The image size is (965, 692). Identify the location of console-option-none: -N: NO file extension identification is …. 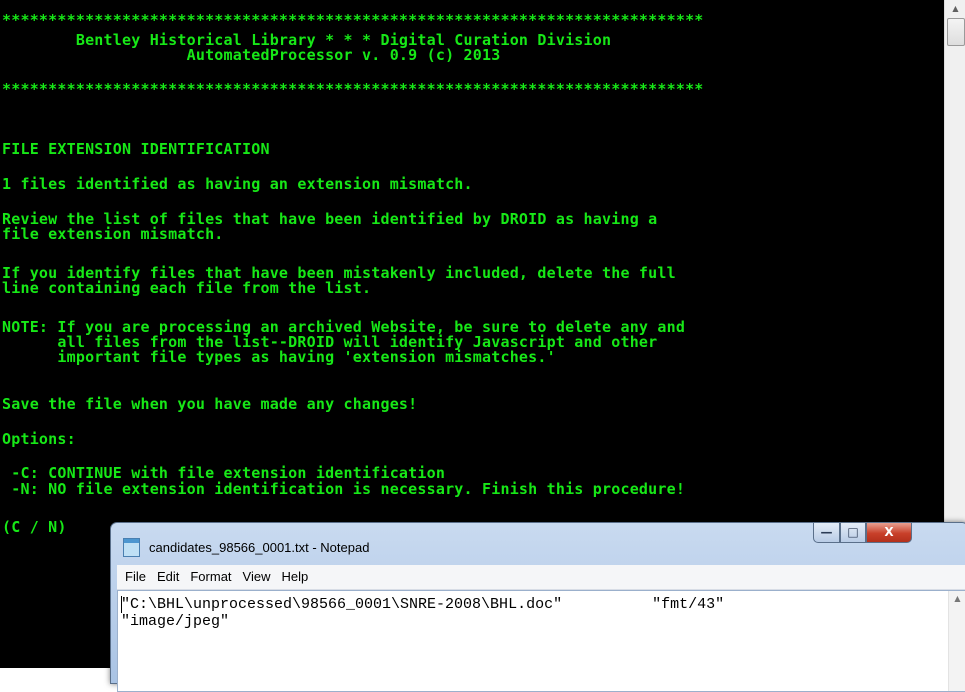
(344, 489).